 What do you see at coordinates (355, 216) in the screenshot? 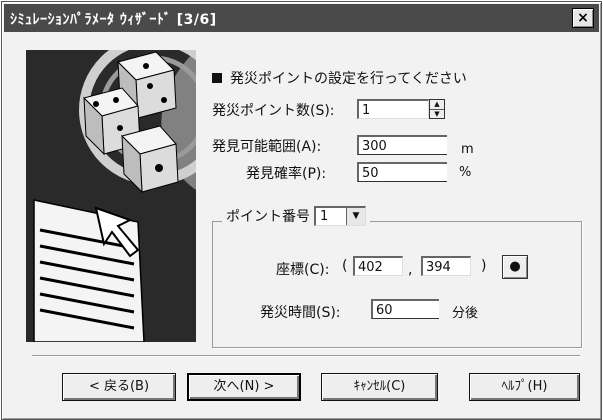
I see `chevron-down-icon: ▼` at bounding box center [355, 216].